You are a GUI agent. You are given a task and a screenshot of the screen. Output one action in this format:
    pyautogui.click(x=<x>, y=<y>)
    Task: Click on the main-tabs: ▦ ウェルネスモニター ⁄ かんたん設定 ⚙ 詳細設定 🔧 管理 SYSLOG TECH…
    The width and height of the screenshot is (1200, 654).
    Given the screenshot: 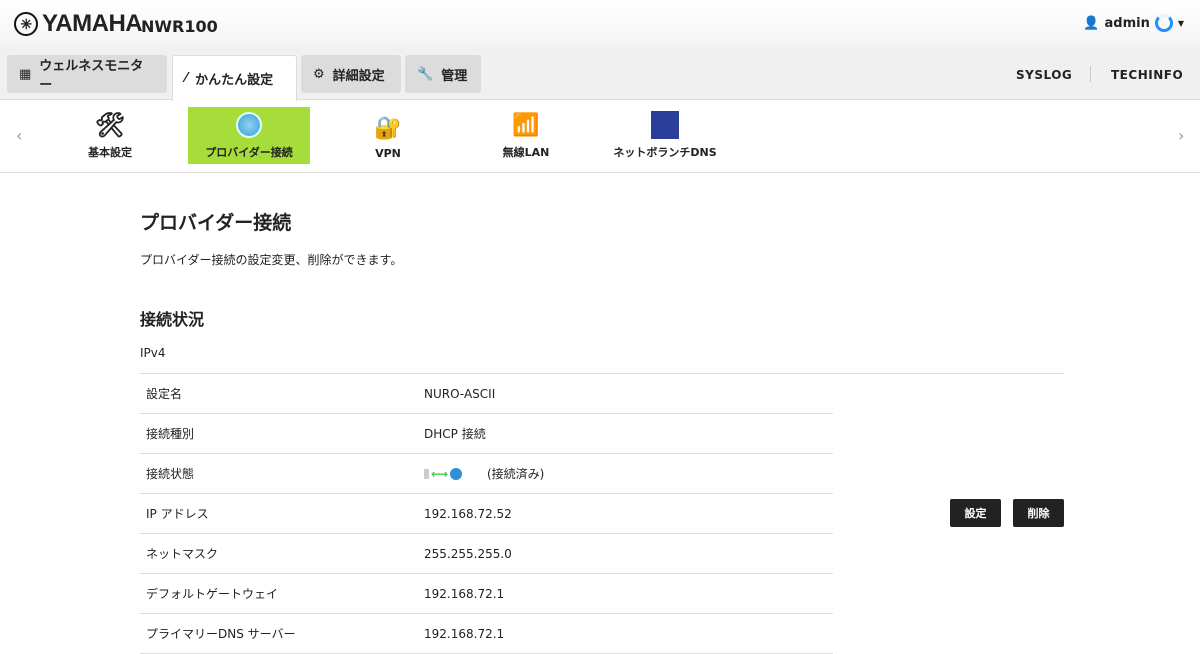 What is the action you would take?
    pyautogui.click(x=600, y=73)
    